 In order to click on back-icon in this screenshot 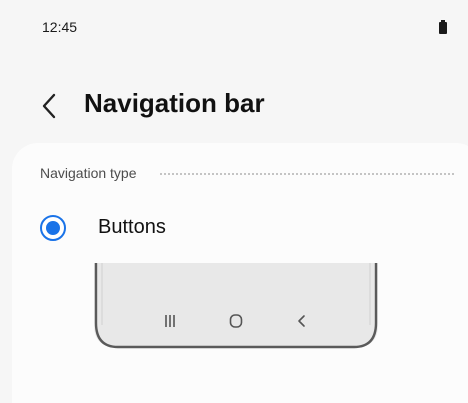, I will do `click(302, 321)`.